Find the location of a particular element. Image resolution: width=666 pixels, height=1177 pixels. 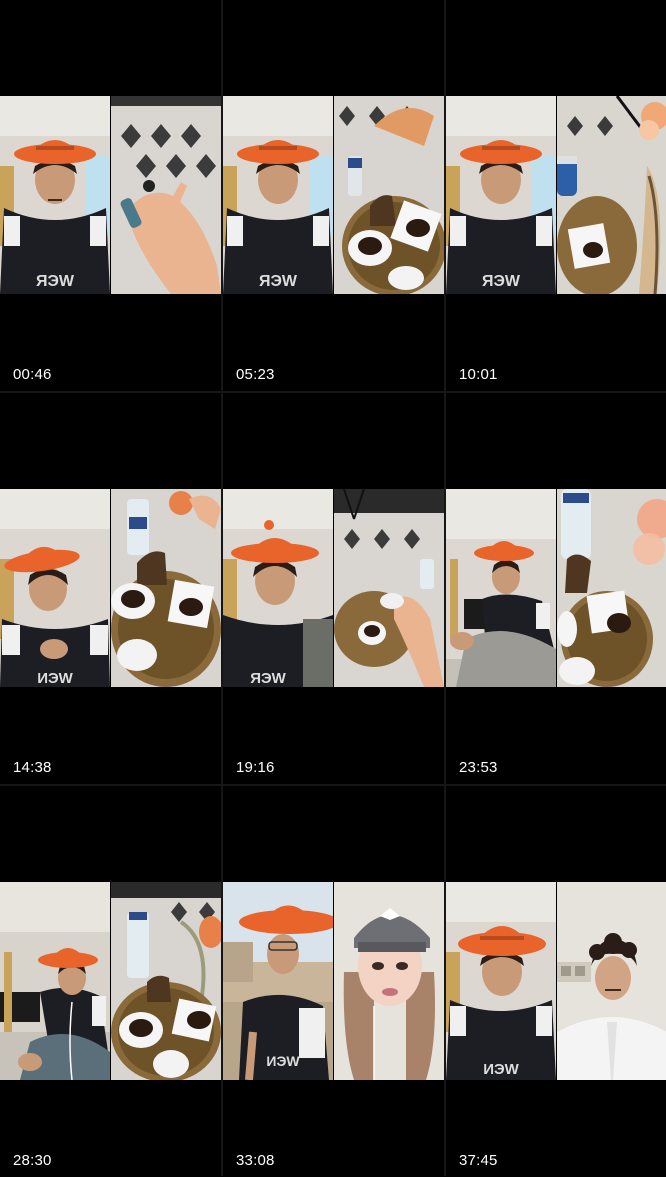

timestamp: 33:08 is located at coordinates (255, 1160).